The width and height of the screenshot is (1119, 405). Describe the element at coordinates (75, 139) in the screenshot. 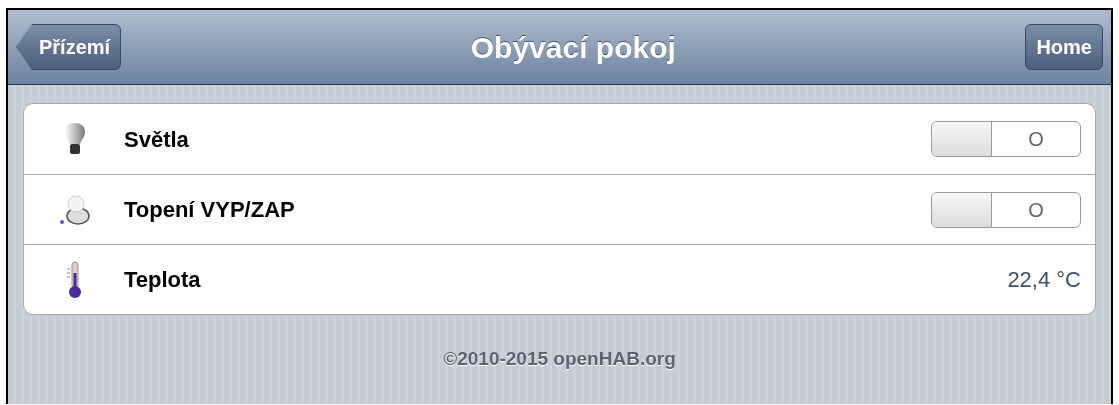

I see `light-bulb-icon` at that location.